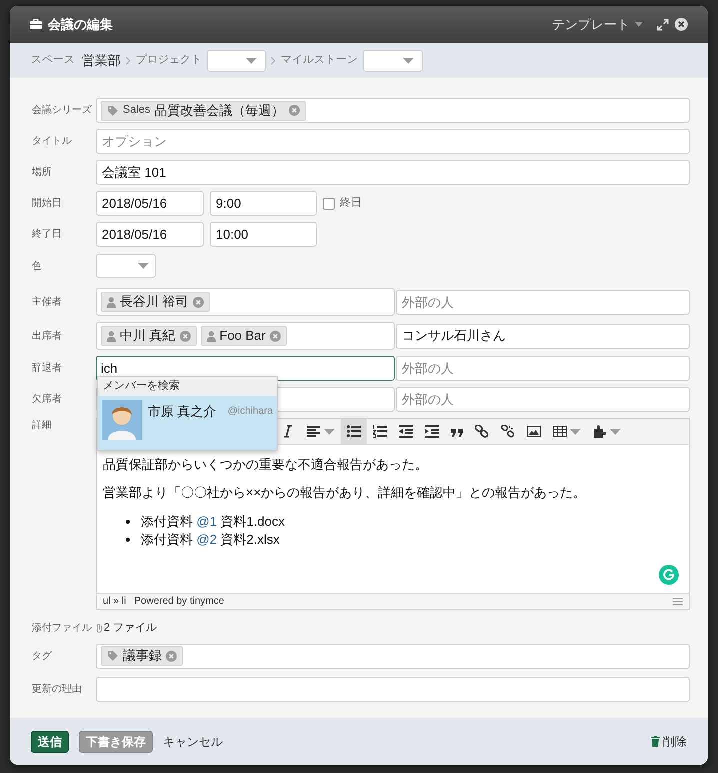 The height and width of the screenshot is (773, 718). I want to click on breadcrumb-label: プロジェクト, so click(169, 60).